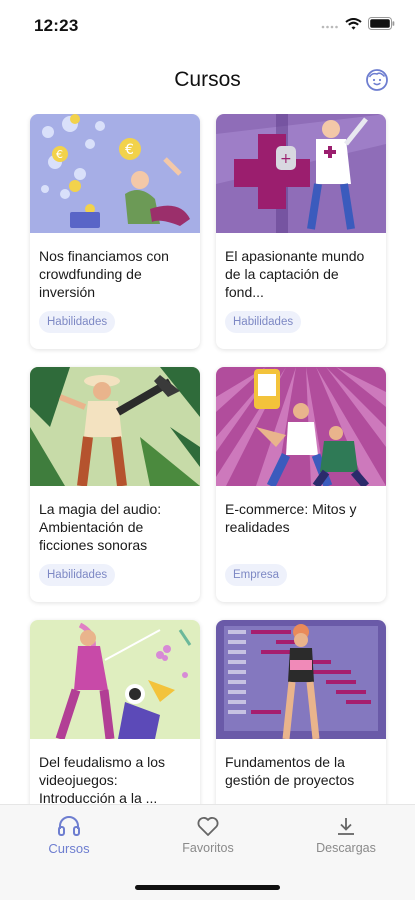  I want to click on tab-label: Favoritos, so click(208, 848).